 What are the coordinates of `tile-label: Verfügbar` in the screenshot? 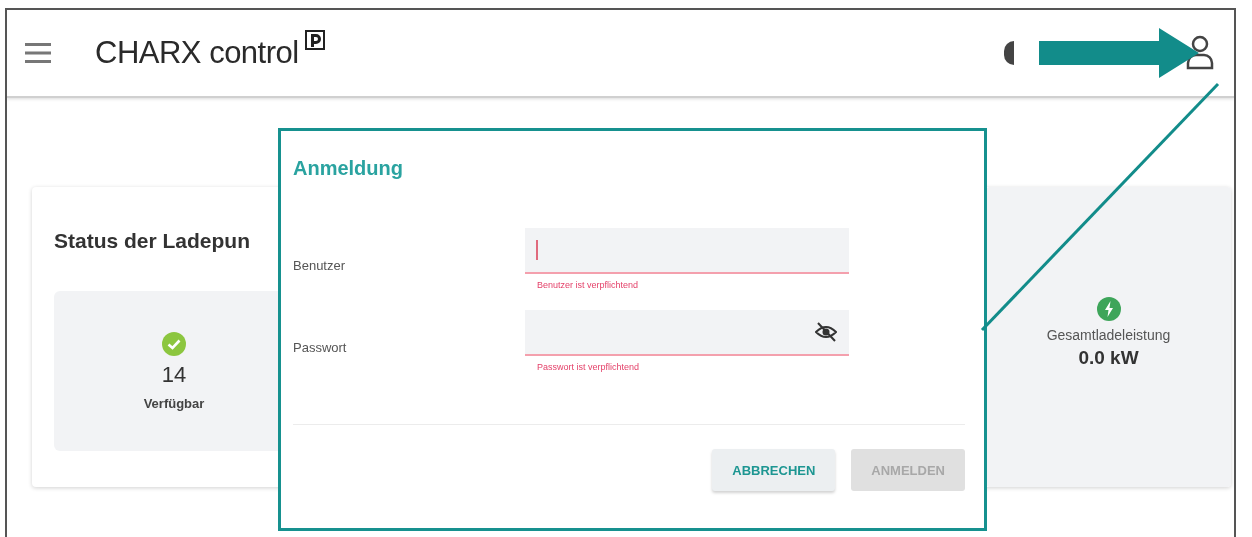 It's located at (174, 403).